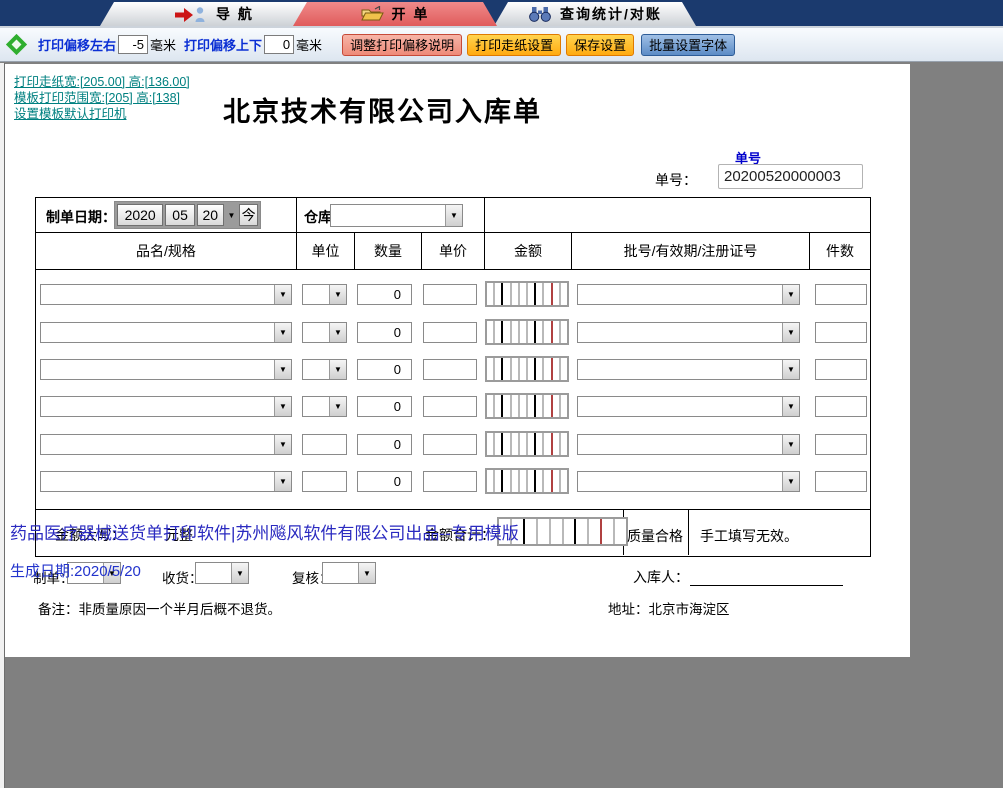 The height and width of the screenshot is (788, 1003). What do you see at coordinates (133, 44) in the screenshot?
I see `offset-lr-input` at bounding box center [133, 44].